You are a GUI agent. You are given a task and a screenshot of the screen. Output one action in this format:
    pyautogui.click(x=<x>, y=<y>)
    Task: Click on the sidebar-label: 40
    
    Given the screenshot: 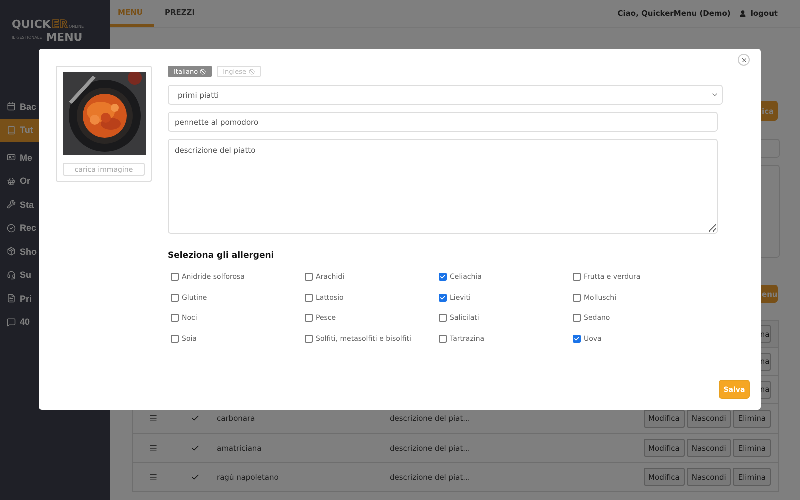 What is the action you would take?
    pyautogui.click(x=25, y=322)
    